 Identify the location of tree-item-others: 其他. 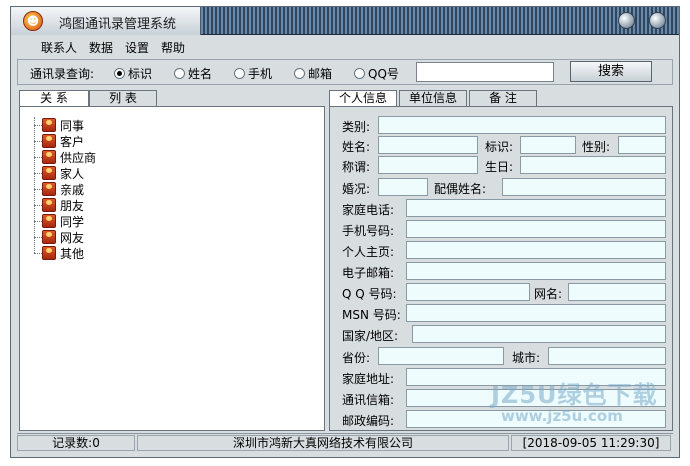
(59, 253).